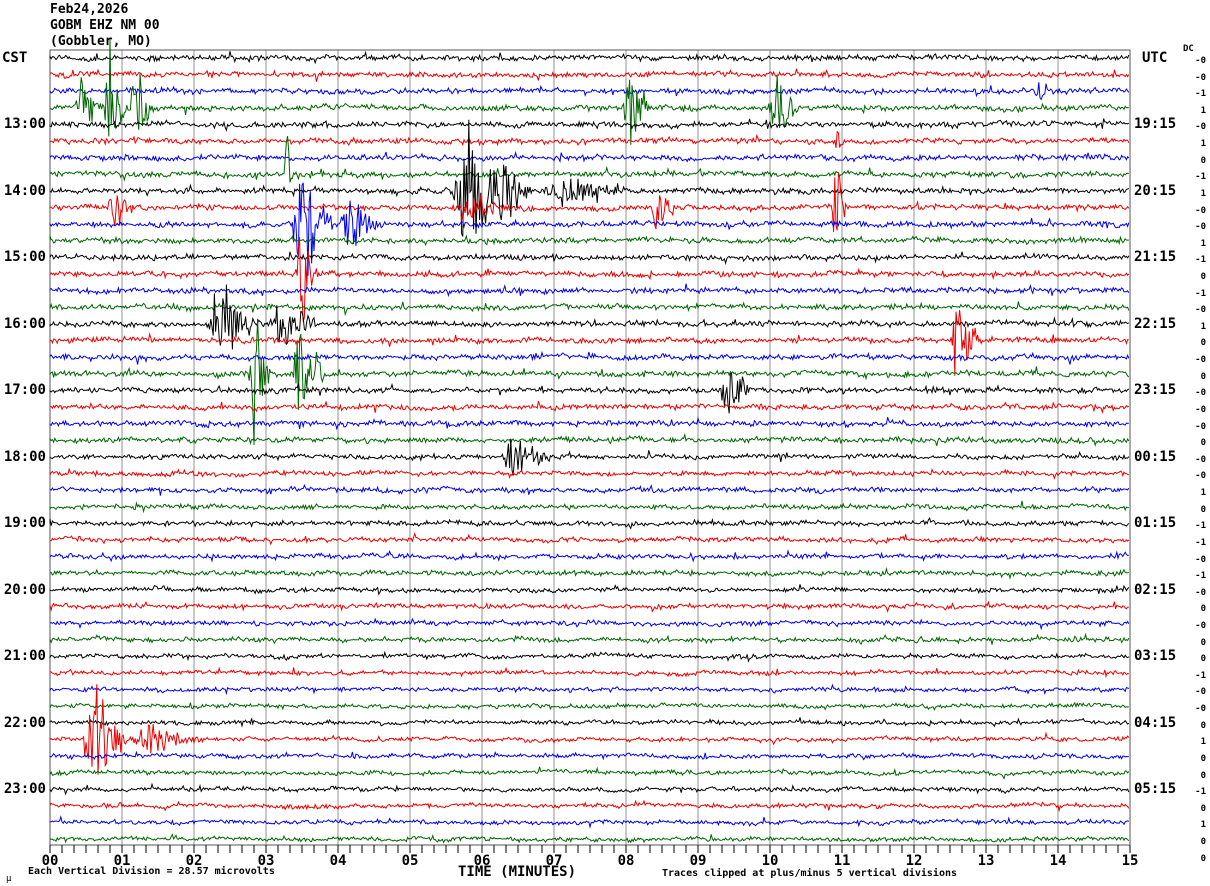  What do you see at coordinates (24, 722) in the screenshot?
I see `time-label-cst: 22:00` at bounding box center [24, 722].